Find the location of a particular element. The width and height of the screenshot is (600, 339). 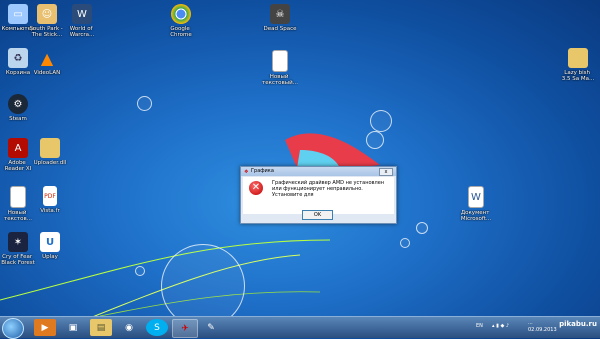

taskbar-active-app: ✈ is located at coordinates (185, 328).